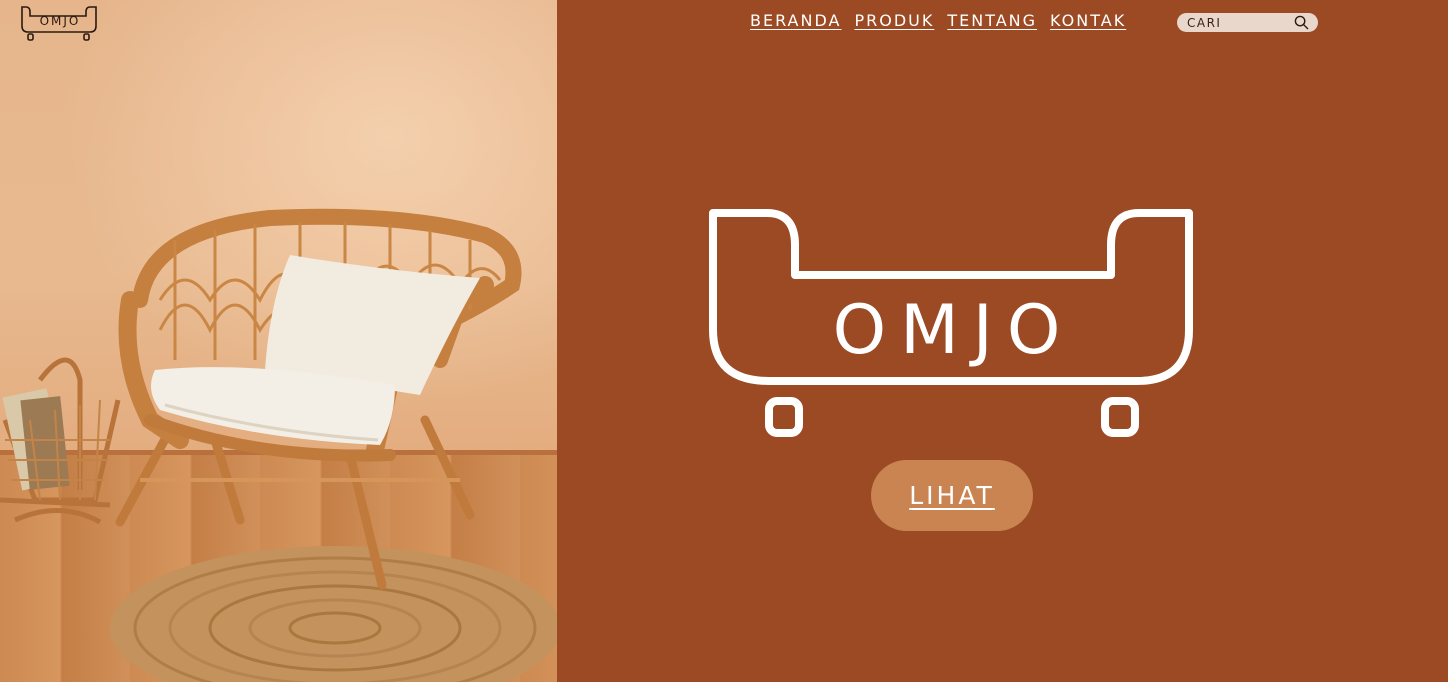  I want to click on hero-logo: OMJO, so click(953, 322).